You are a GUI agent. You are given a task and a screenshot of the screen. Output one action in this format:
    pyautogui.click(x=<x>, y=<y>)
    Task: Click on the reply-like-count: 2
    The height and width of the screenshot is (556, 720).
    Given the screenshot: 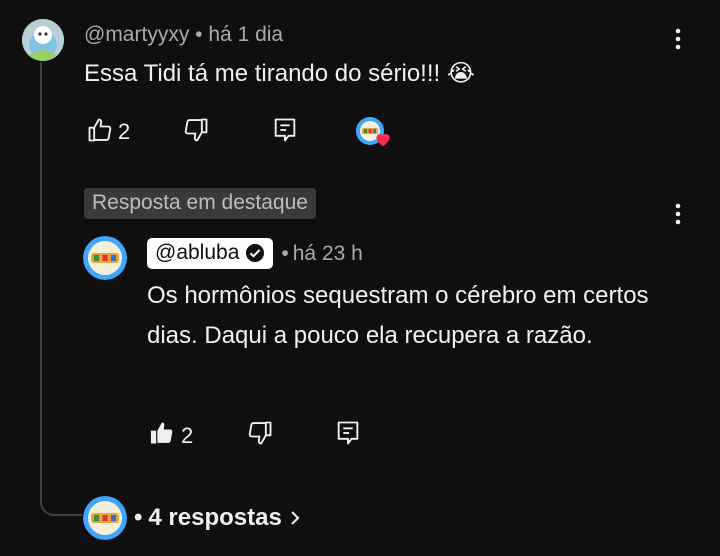 What is the action you would take?
    pyautogui.click(x=187, y=435)
    